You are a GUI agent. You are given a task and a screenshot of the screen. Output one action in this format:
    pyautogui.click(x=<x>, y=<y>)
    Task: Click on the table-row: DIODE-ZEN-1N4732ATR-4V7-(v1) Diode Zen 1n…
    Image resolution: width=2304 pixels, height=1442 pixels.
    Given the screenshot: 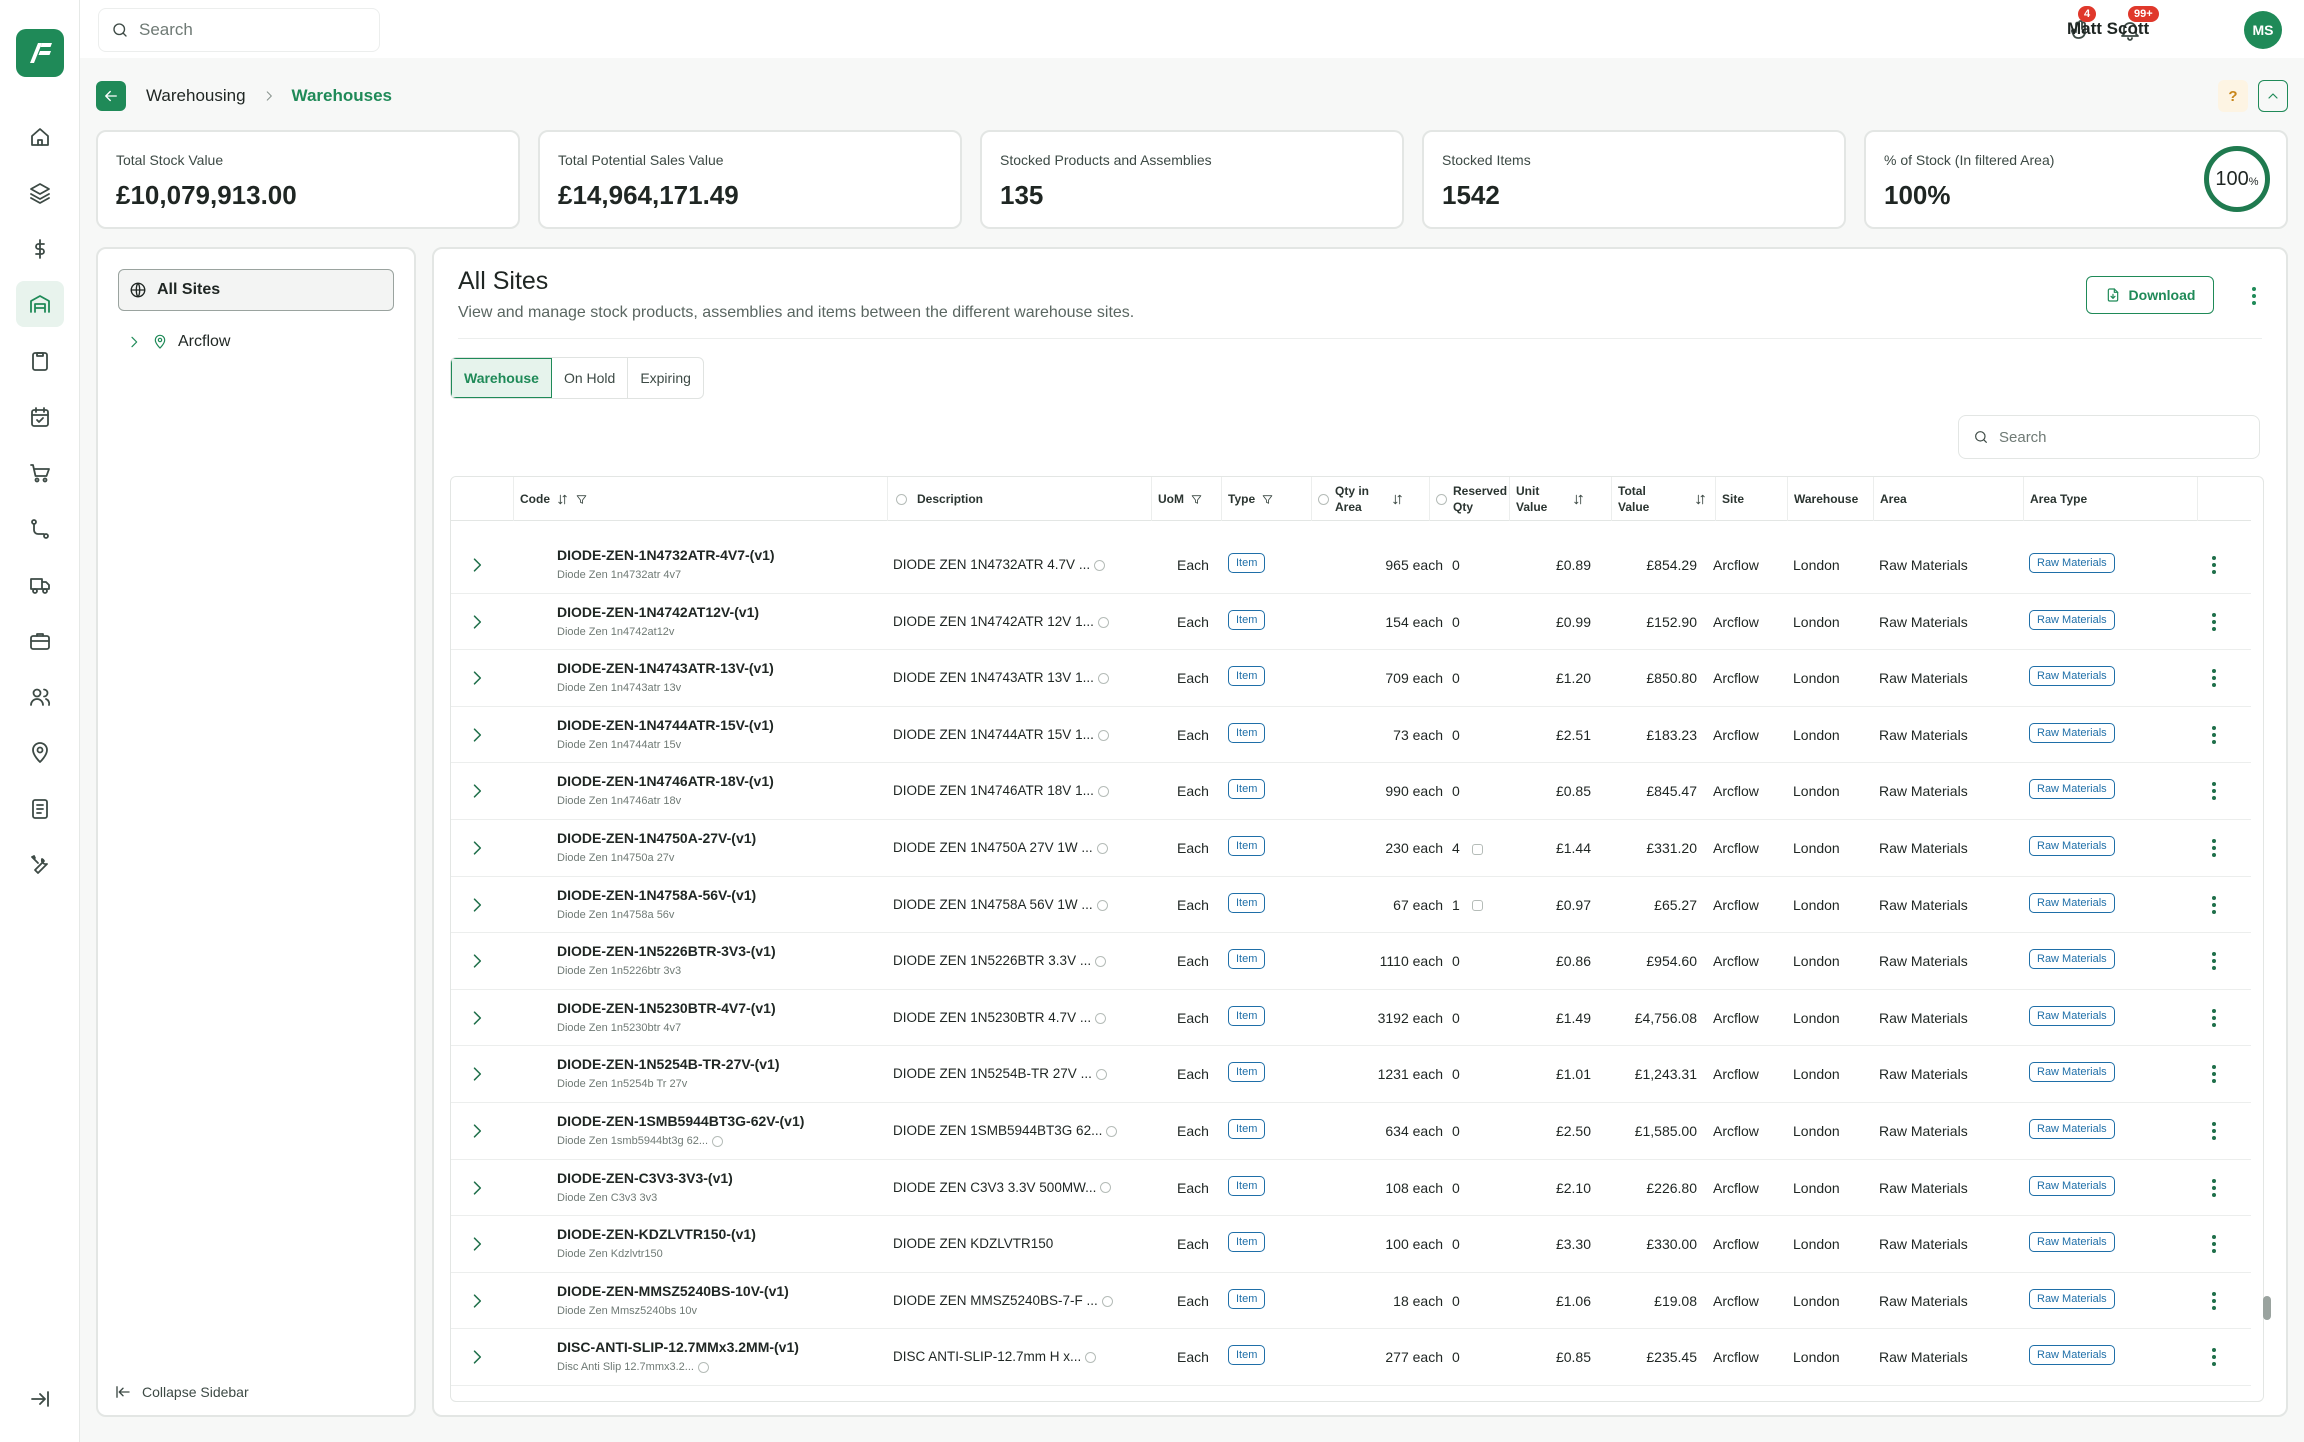 What is the action you would take?
    pyautogui.click(x=1351, y=565)
    